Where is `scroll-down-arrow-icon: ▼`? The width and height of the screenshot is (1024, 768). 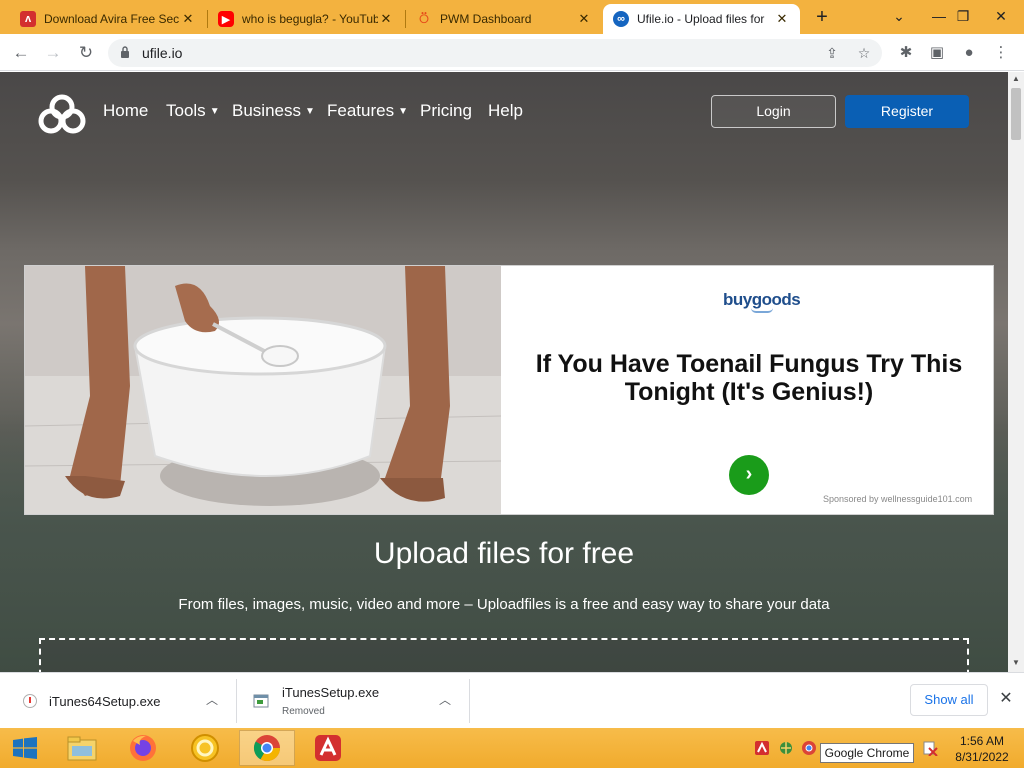
scroll-down-arrow-icon: ▼ is located at coordinates (1016, 663).